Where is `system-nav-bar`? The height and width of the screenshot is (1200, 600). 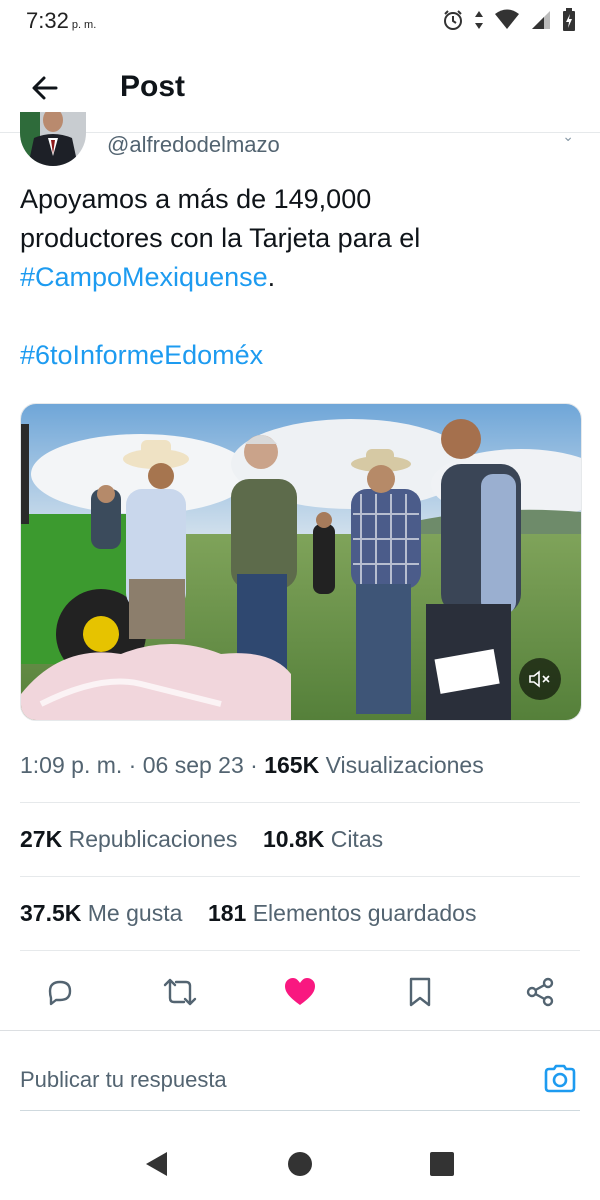 system-nav-bar is located at coordinates (300, 1165).